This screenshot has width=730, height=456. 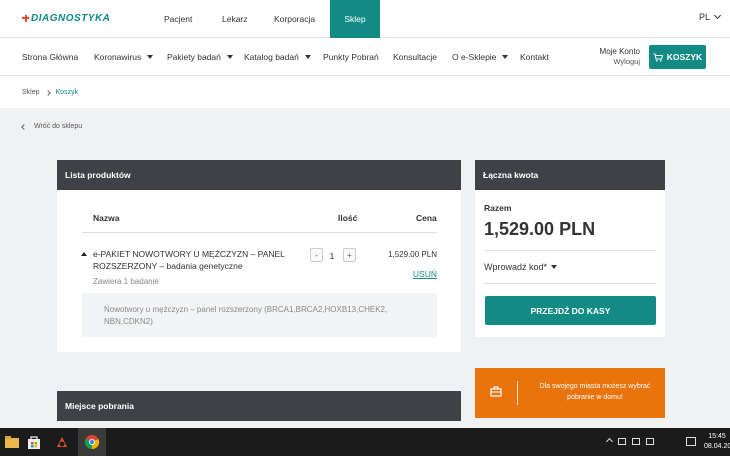 I want to click on logout-link: Wyloguj, so click(x=614, y=62).